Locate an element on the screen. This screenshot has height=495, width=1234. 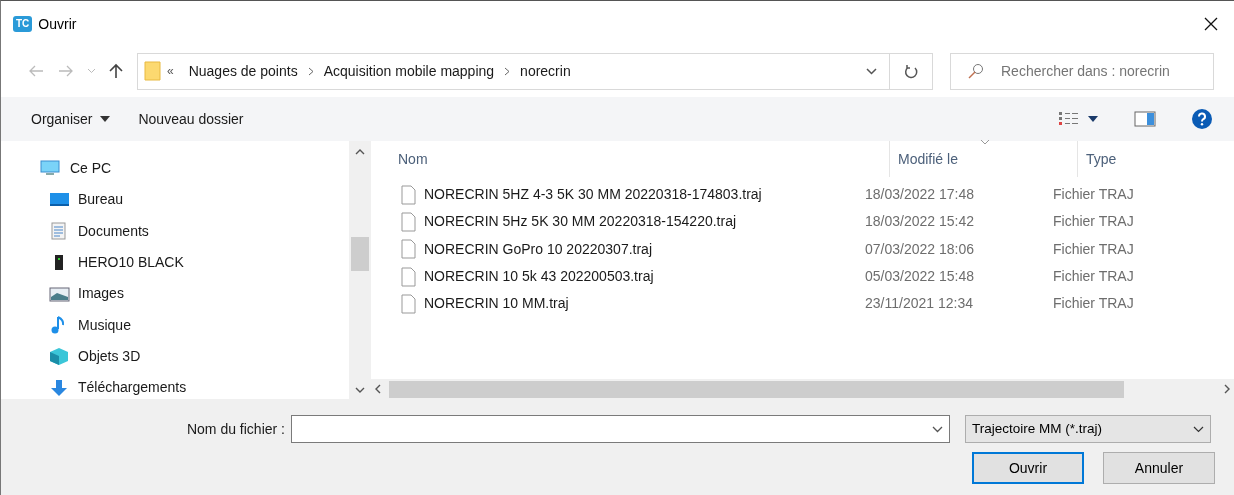
scroll-left-icon is located at coordinates (378, 389).